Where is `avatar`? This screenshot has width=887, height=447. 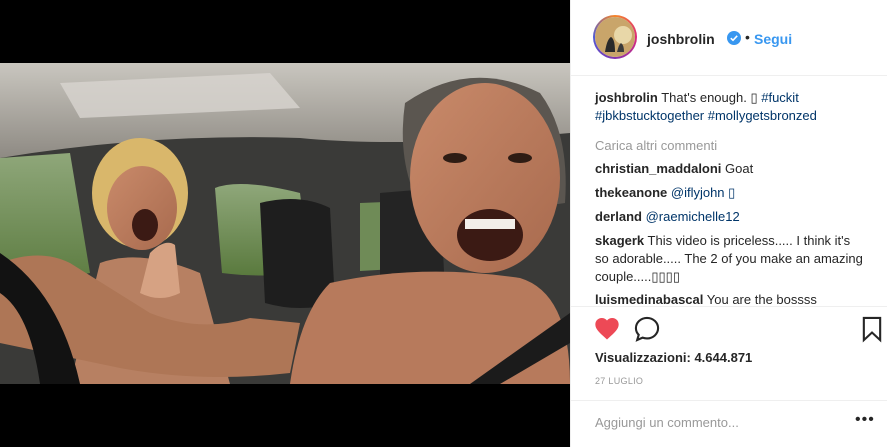
avatar is located at coordinates (615, 37).